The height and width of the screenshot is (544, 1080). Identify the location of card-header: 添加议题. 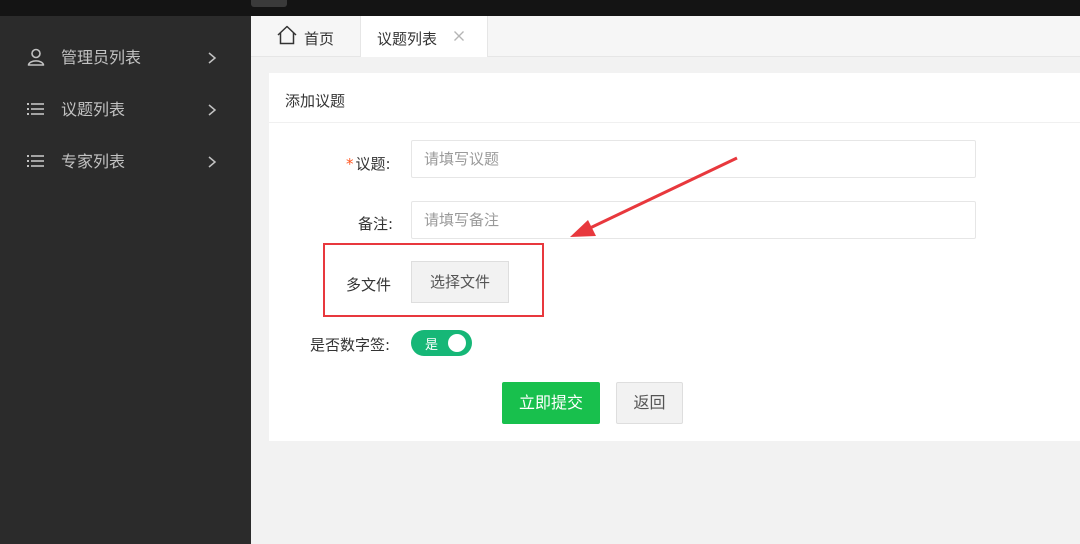
(674, 98).